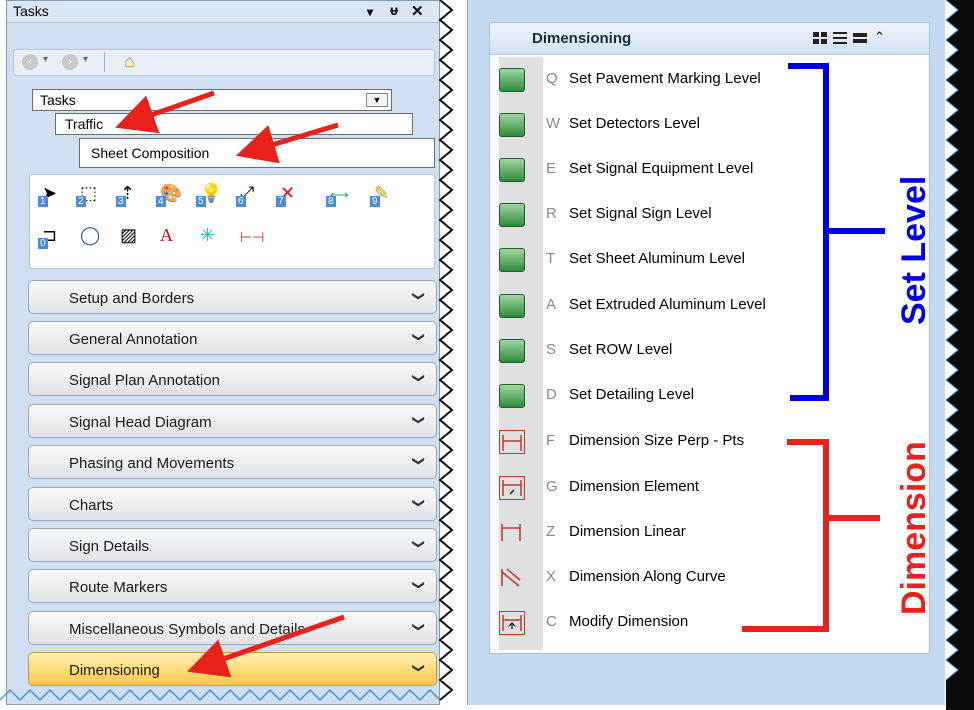  What do you see at coordinates (914, 528) in the screenshot?
I see `dimension-label: Dimension` at bounding box center [914, 528].